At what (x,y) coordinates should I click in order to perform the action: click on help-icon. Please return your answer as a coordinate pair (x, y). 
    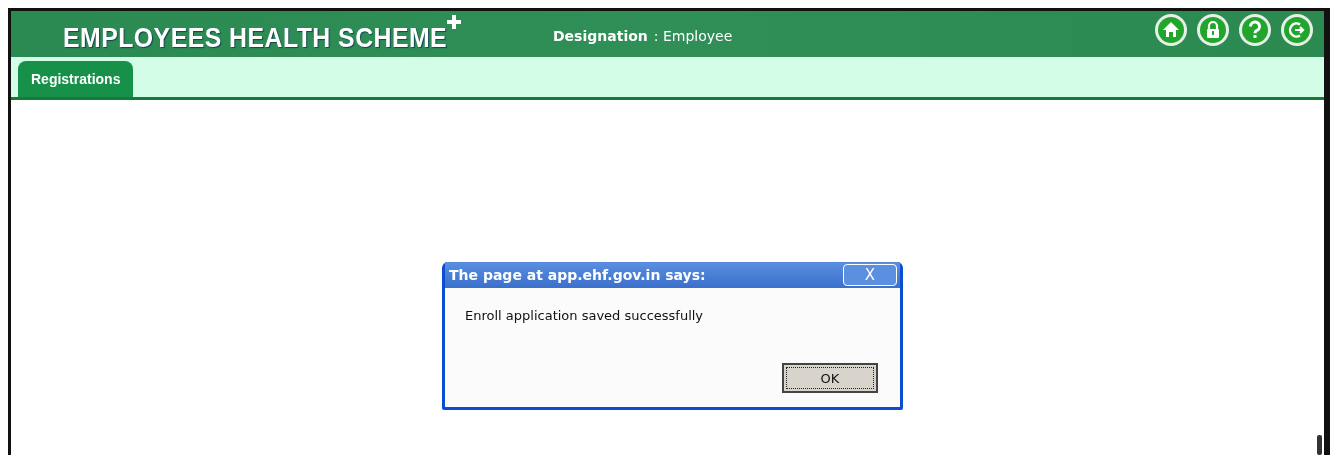
    Looking at the image, I should click on (1255, 30).